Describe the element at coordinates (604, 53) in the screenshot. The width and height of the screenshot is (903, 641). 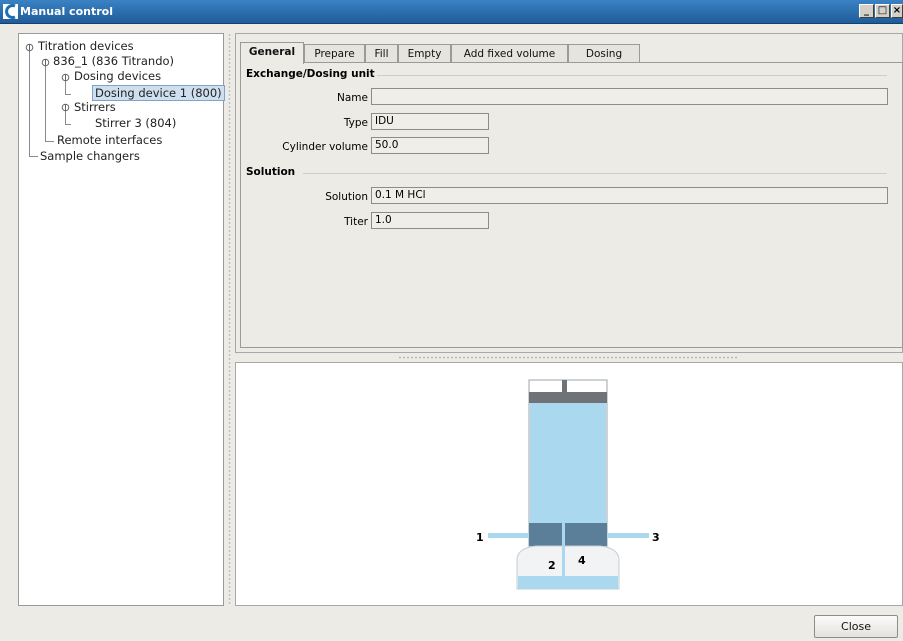
I see `tab-dosing: Dosing` at that location.